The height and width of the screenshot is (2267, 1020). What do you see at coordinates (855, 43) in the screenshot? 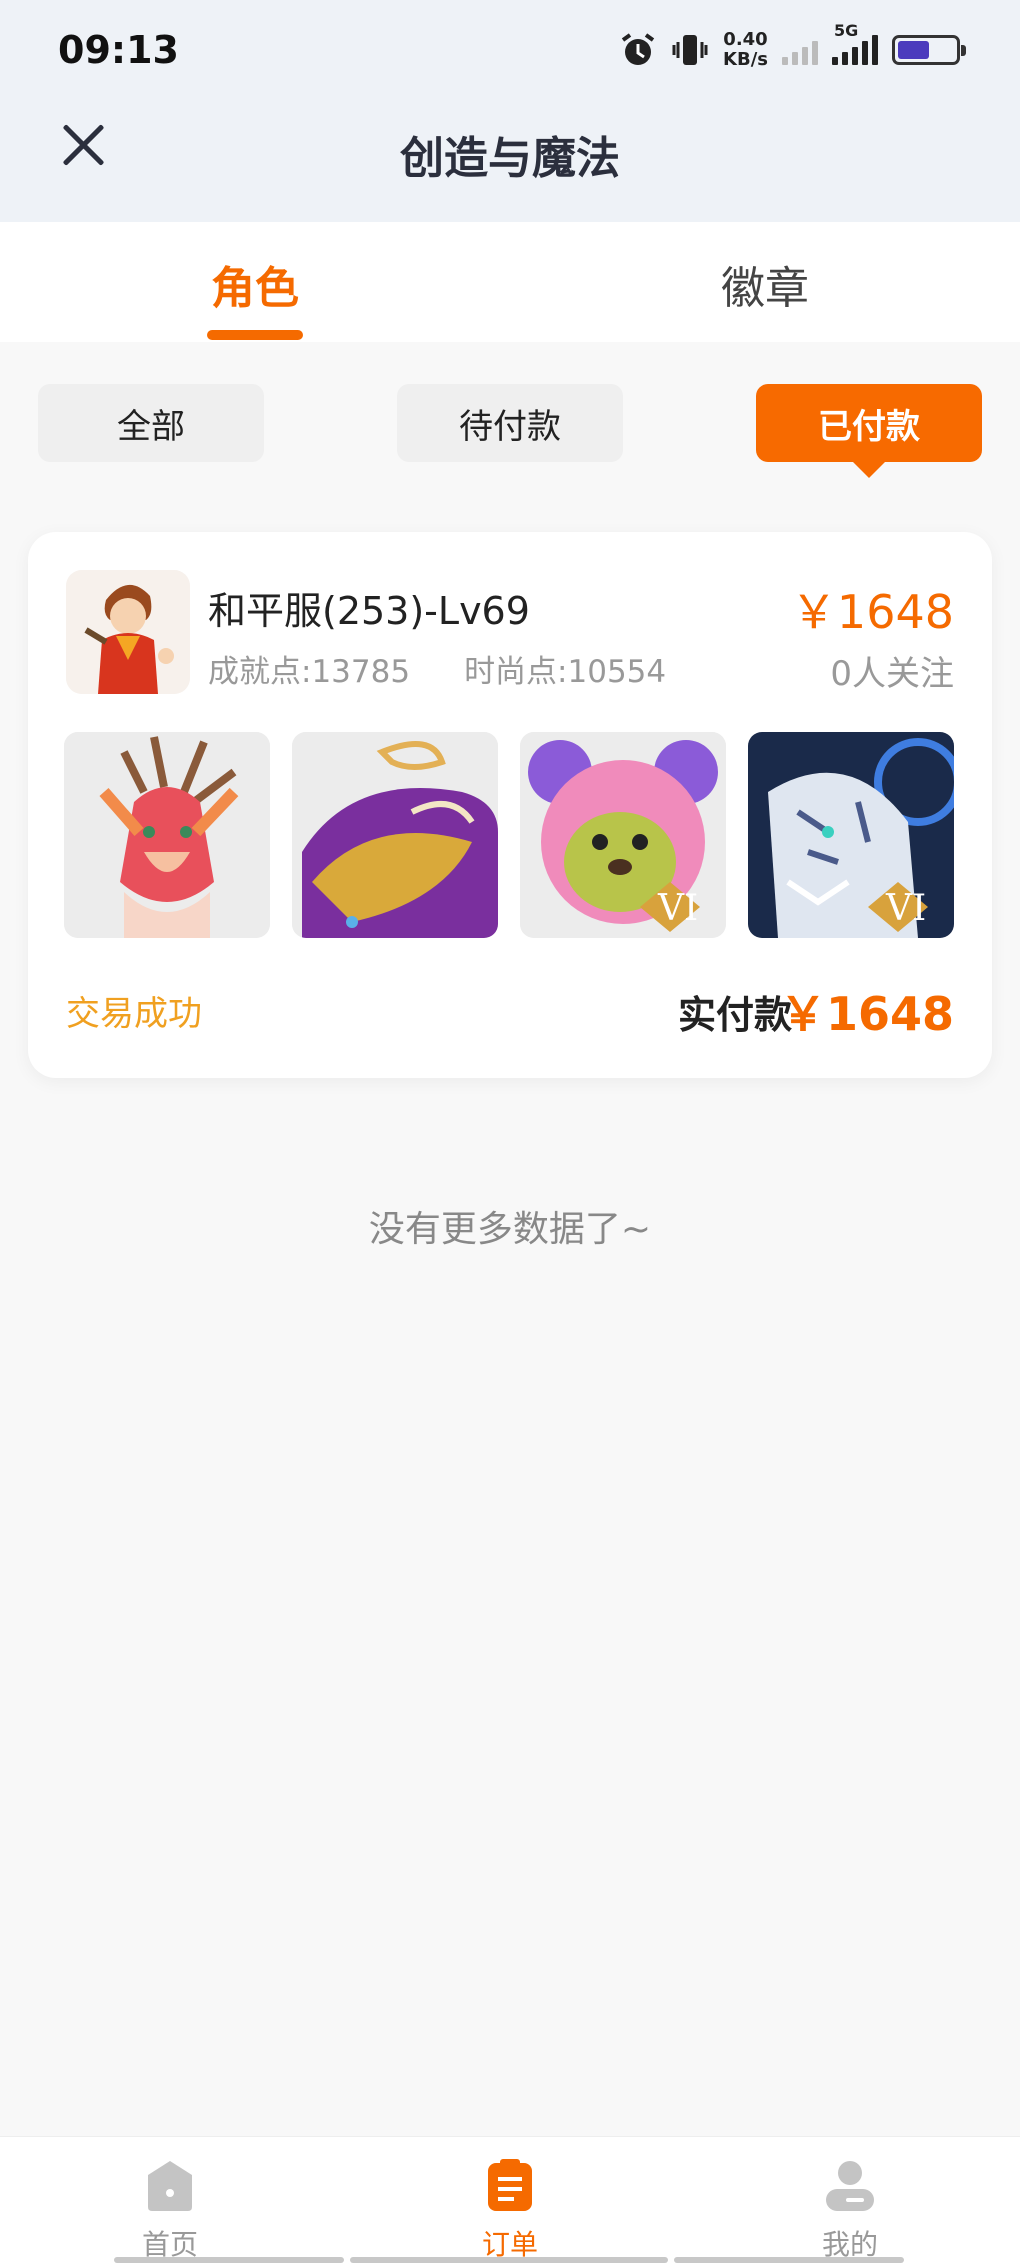
I see `signal-5g: 5G` at bounding box center [855, 43].